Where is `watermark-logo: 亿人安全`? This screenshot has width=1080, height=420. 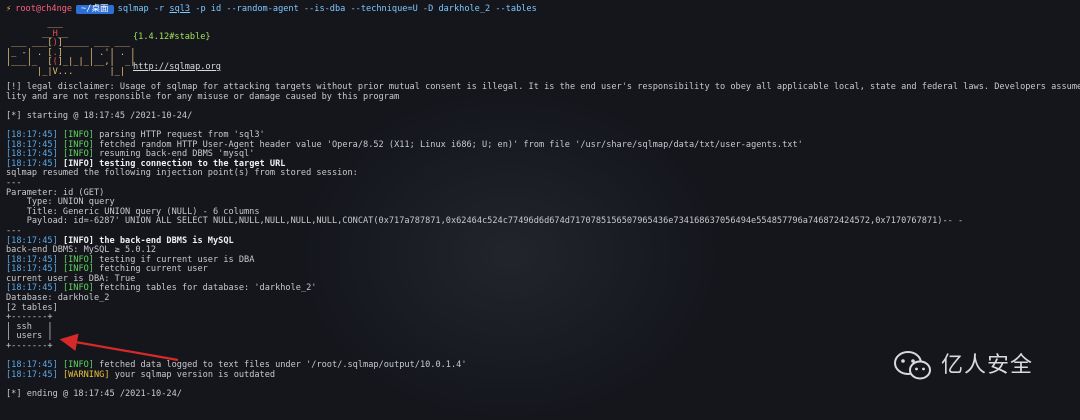 watermark-logo: 亿人安全 is located at coordinates (963, 366).